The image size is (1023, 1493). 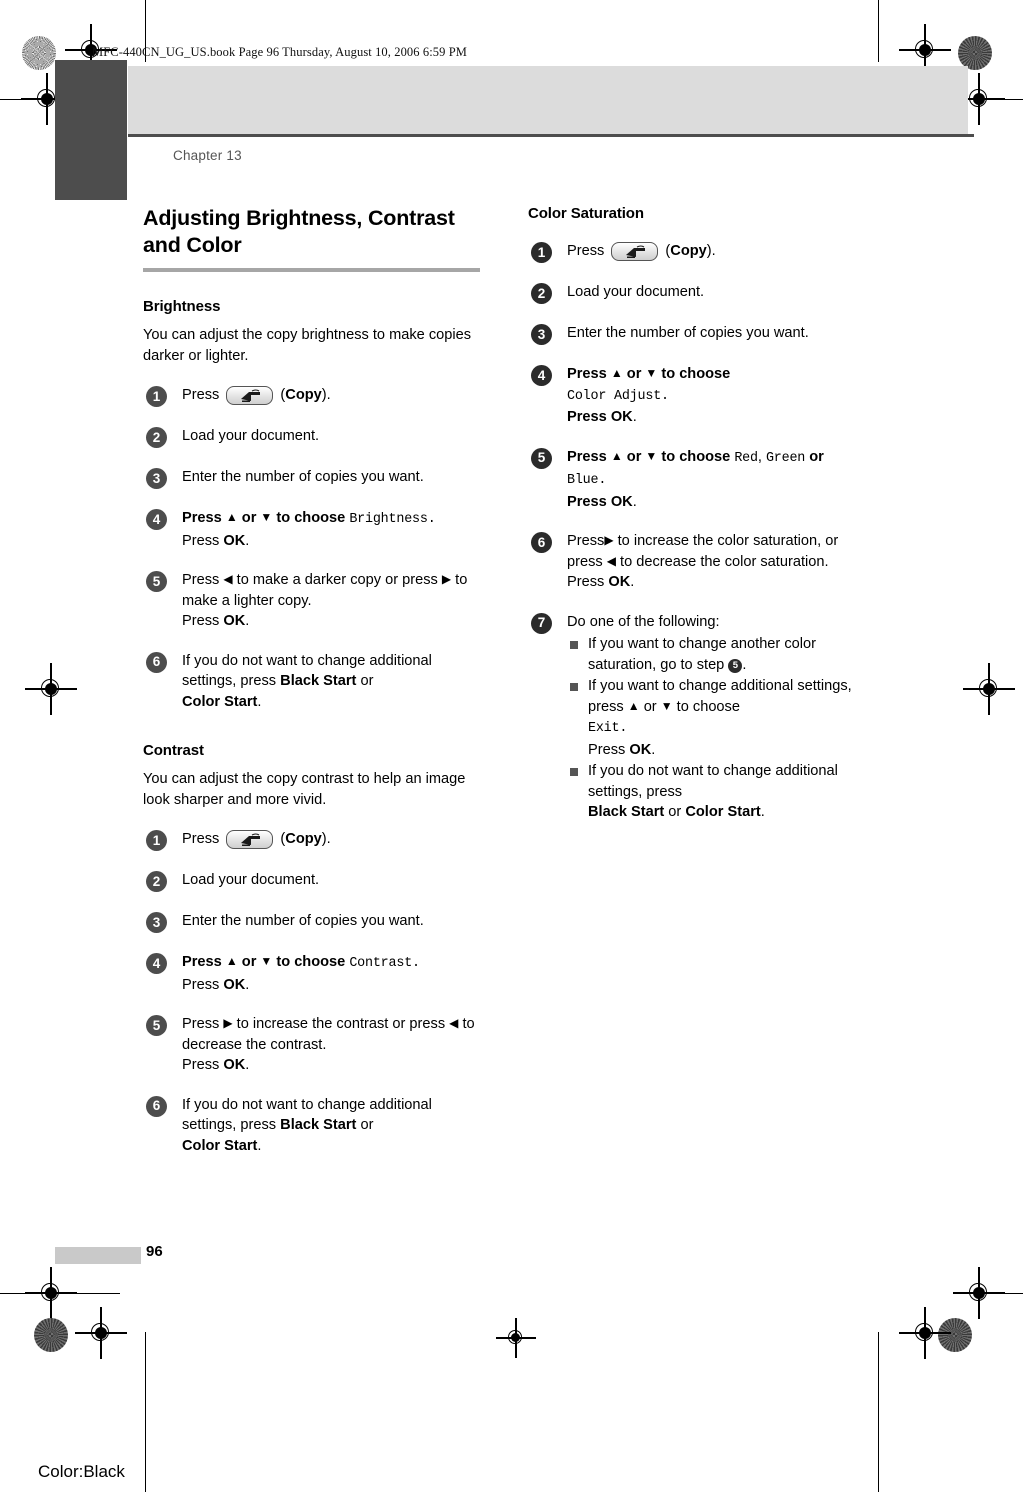 I want to click on running-head: Chapter 13, so click(x=207, y=155).